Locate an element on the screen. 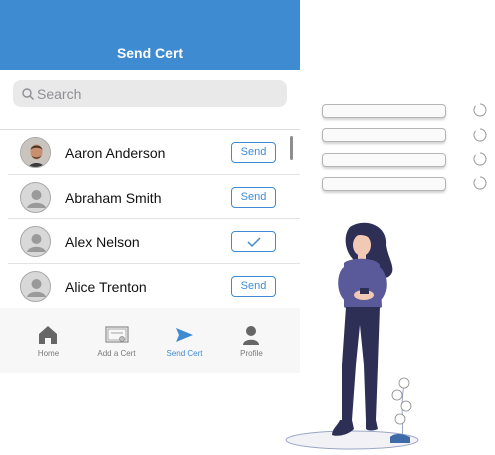 This screenshot has width=495, height=455. nav-header: Send Cert is located at coordinates (150, 35).